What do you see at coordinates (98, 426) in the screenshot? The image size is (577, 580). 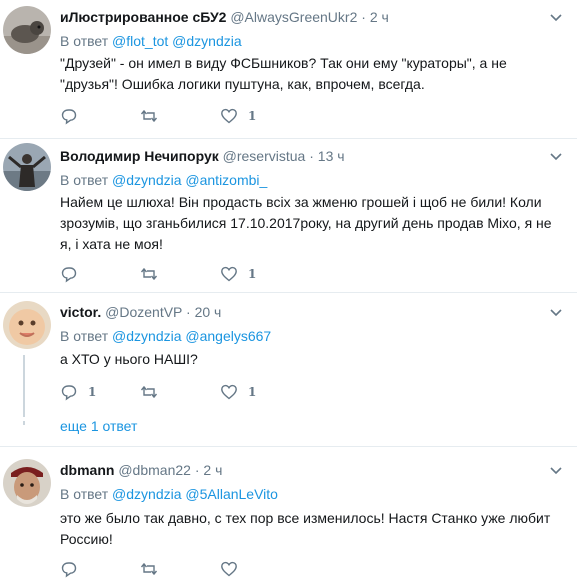 I see `show-more-replies-link: еще 1 ответ` at bounding box center [98, 426].